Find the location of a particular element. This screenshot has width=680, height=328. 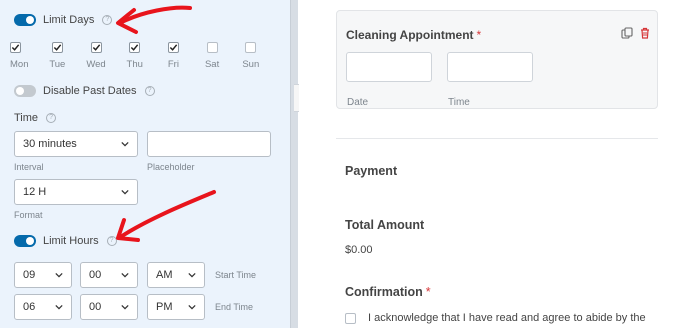

end-time-label: End Time is located at coordinates (234, 307).